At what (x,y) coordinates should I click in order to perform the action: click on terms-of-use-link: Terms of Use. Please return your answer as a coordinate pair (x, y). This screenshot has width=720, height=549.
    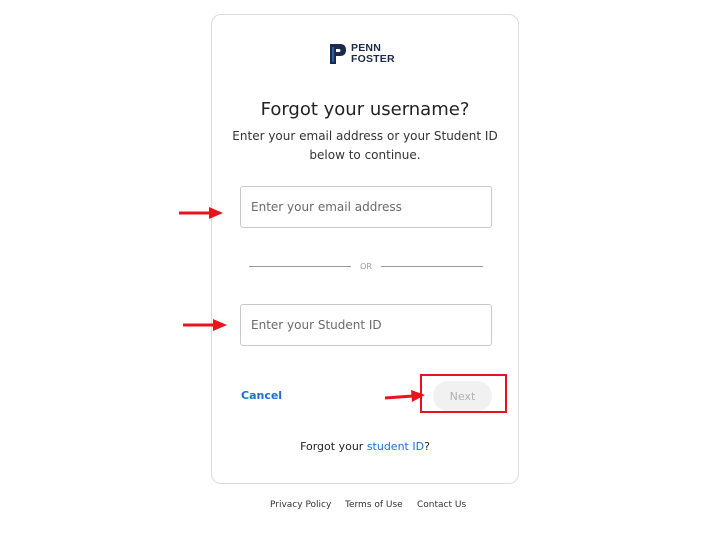
    Looking at the image, I should click on (374, 505).